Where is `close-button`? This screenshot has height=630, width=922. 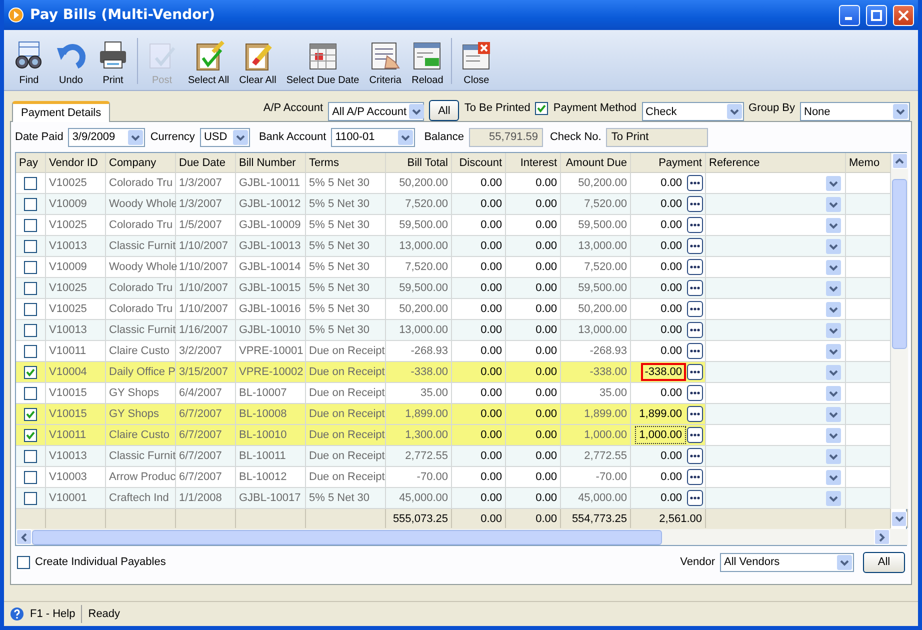 close-button is located at coordinates (903, 15).